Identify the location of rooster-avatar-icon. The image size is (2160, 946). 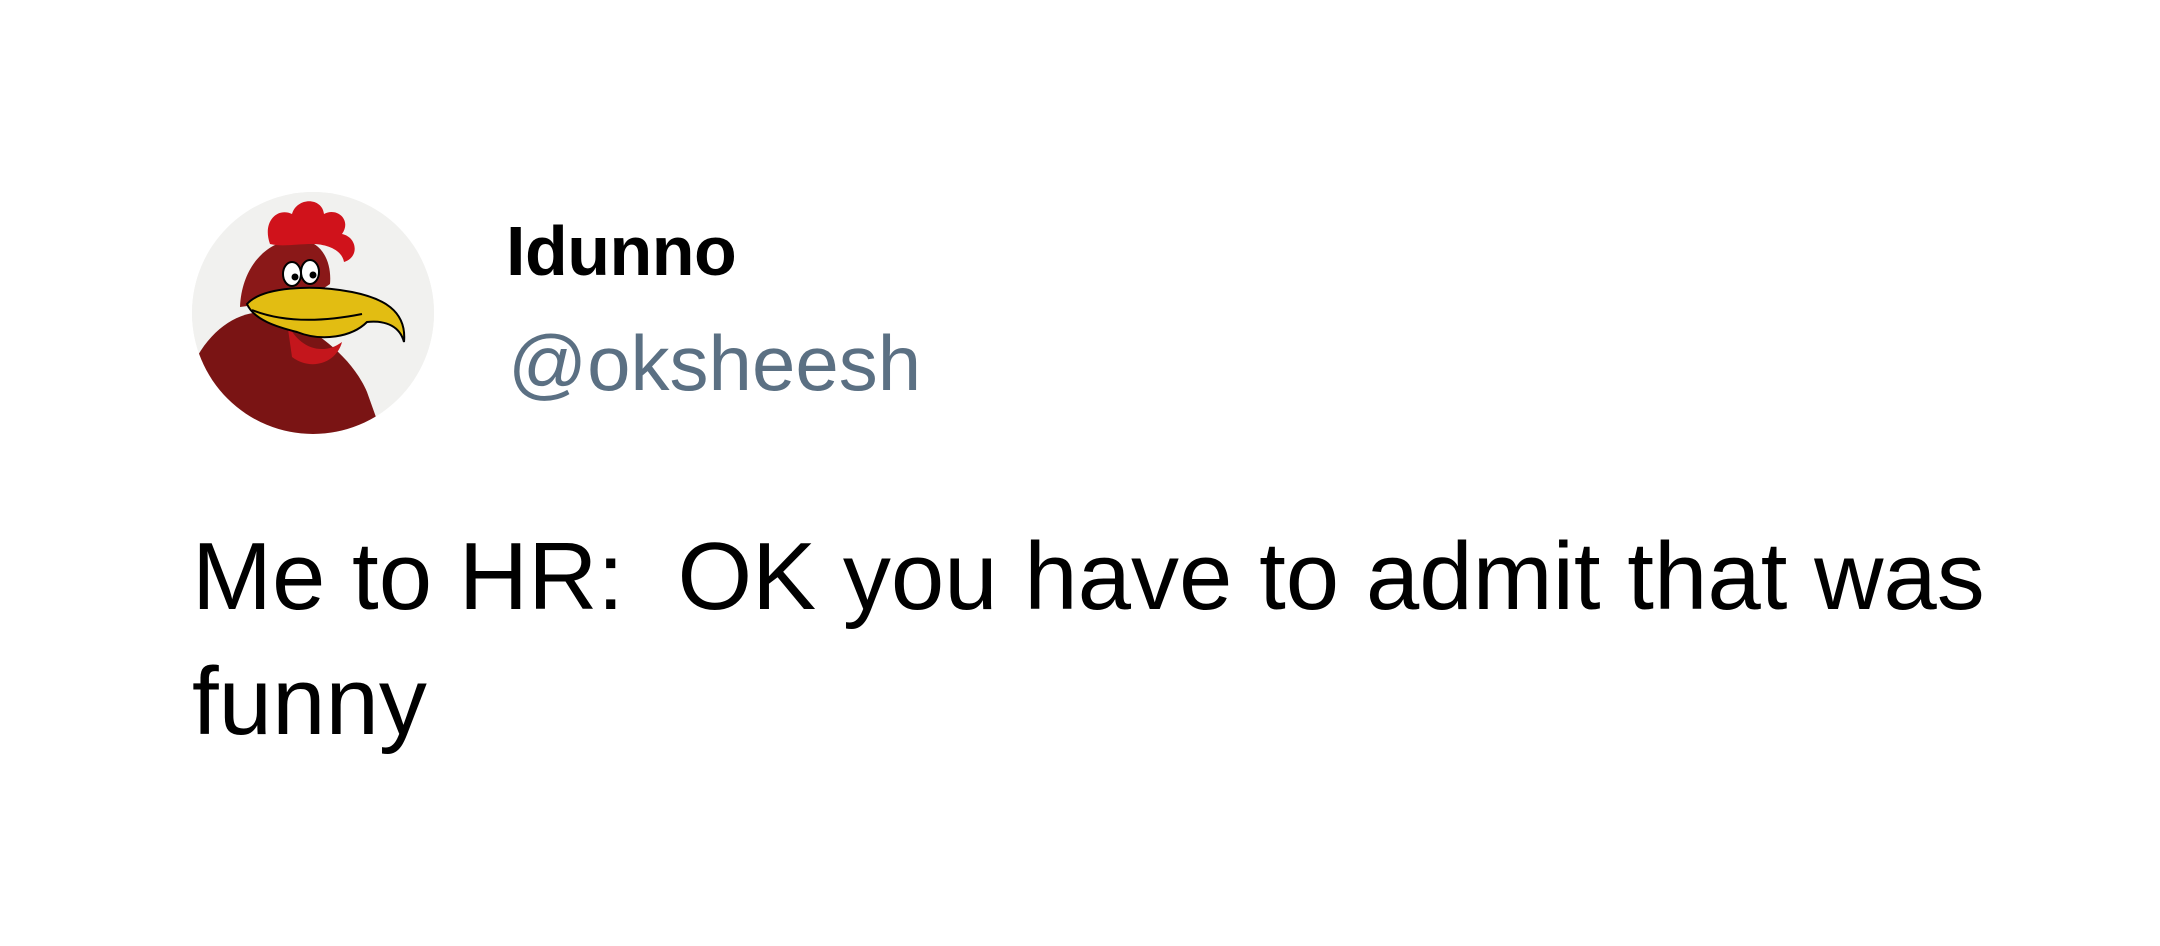
(313, 313).